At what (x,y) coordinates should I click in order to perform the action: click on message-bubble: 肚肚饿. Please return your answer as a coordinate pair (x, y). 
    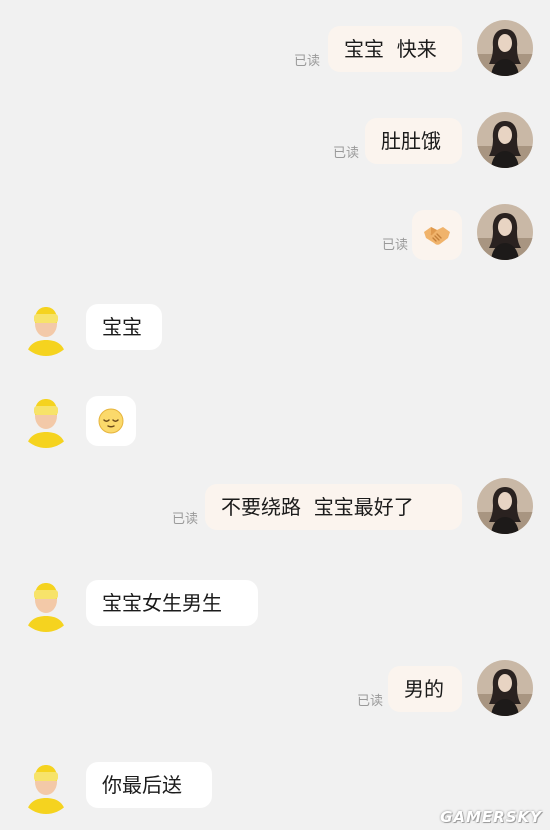
    Looking at the image, I should click on (413, 141).